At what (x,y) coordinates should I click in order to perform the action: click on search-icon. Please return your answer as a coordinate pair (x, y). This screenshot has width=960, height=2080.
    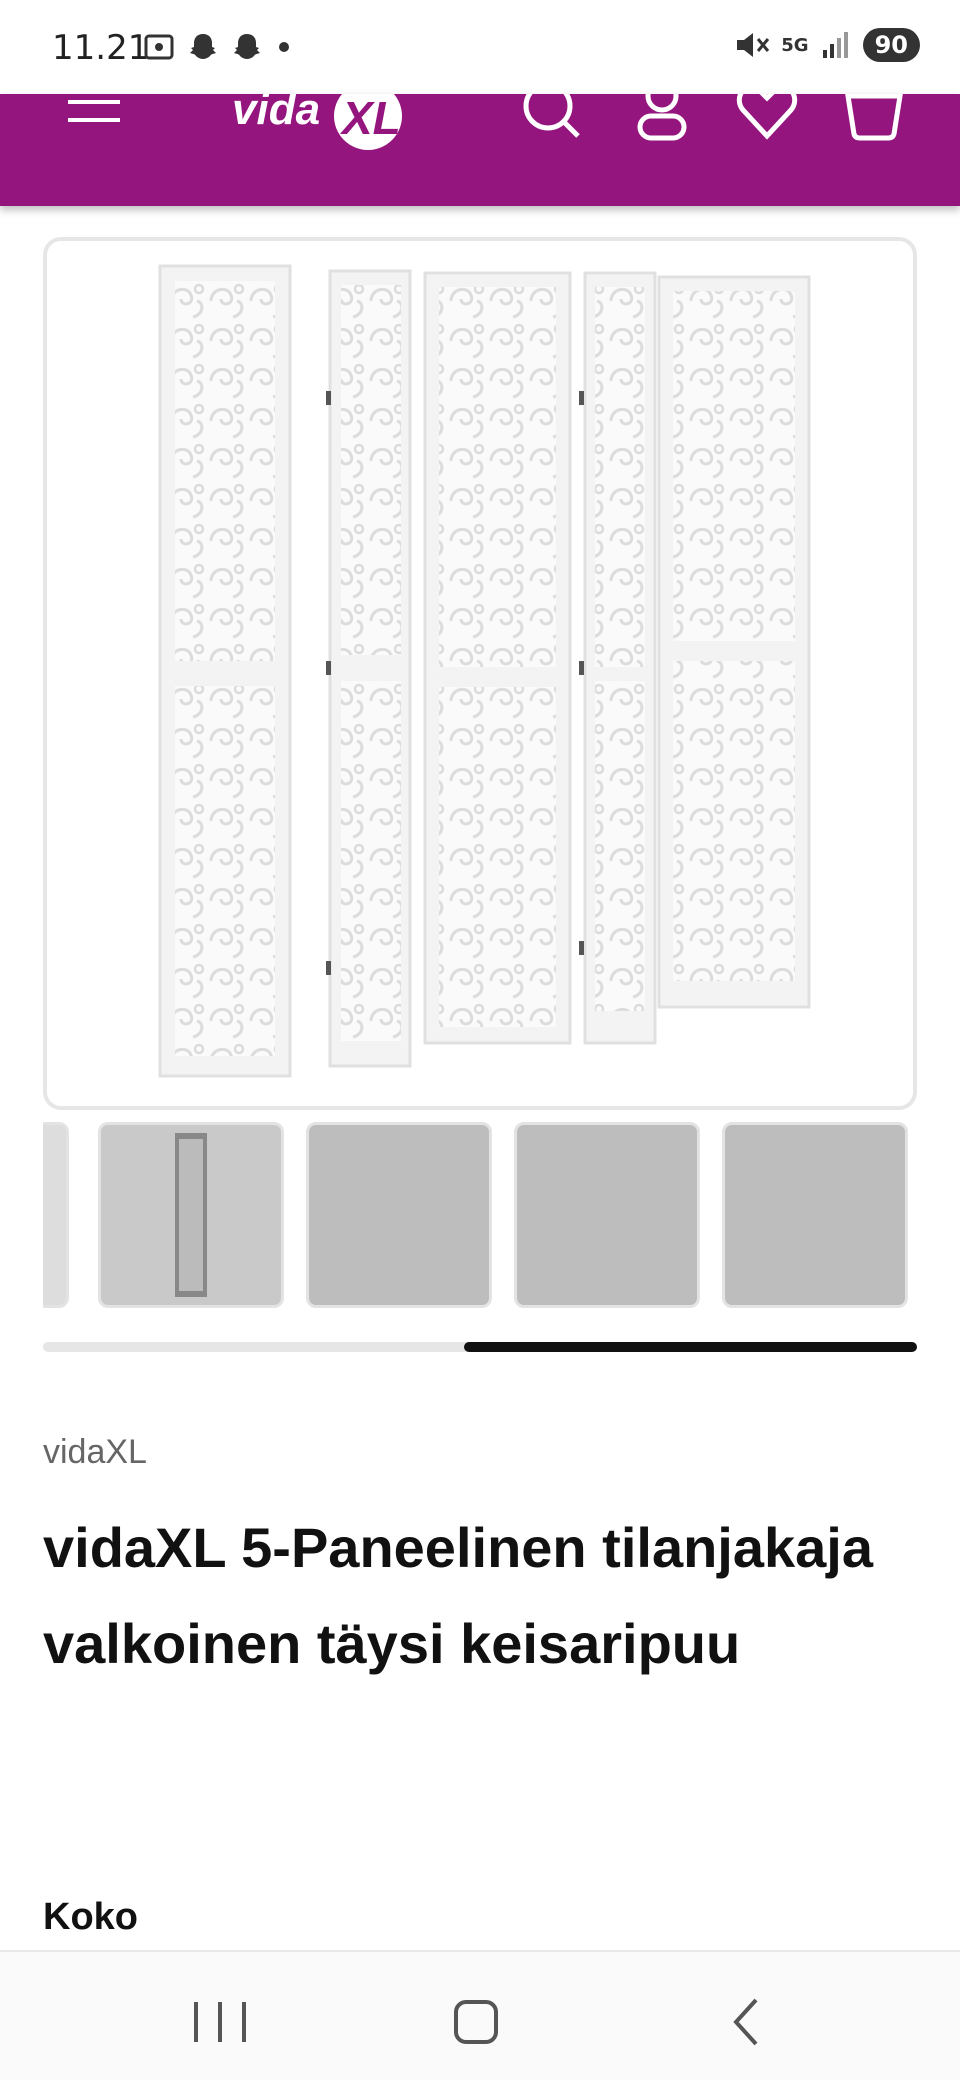
    Looking at the image, I should click on (552, 118).